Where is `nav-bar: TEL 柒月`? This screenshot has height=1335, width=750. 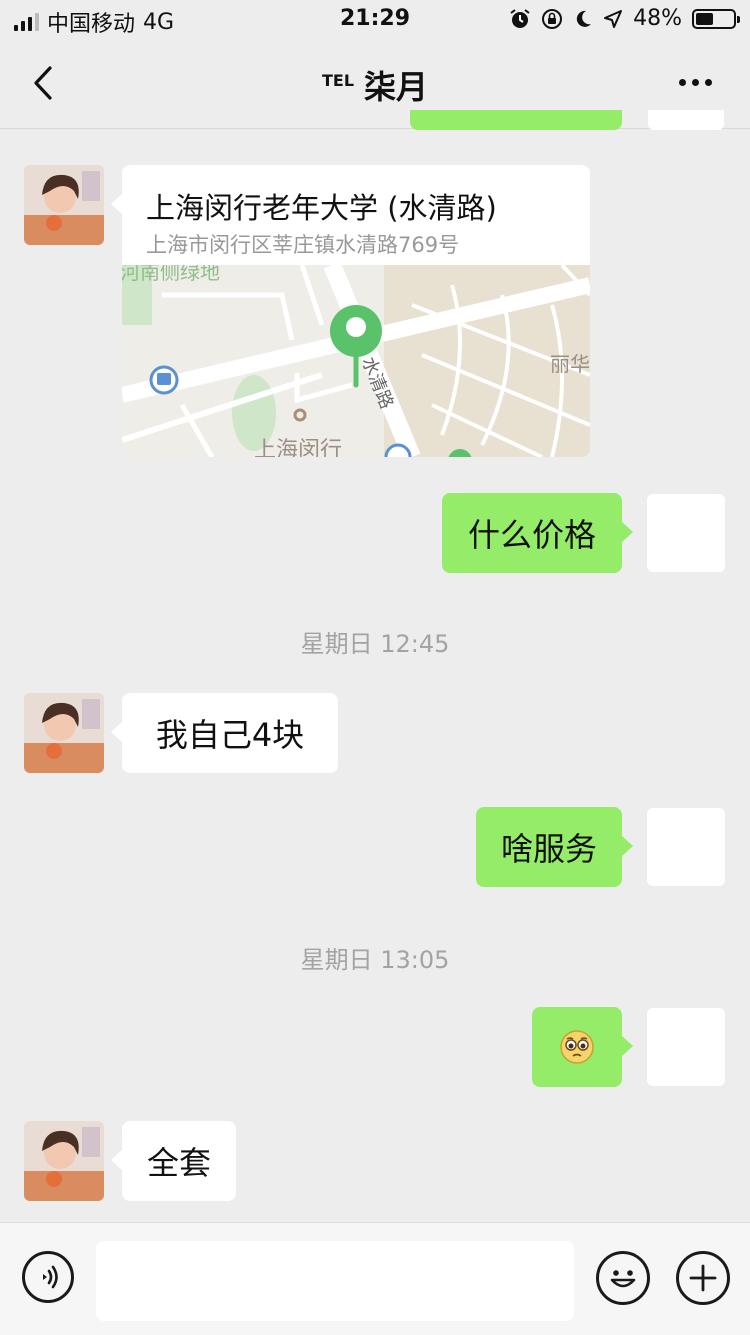 nav-bar: TEL 柒月 is located at coordinates (375, 84).